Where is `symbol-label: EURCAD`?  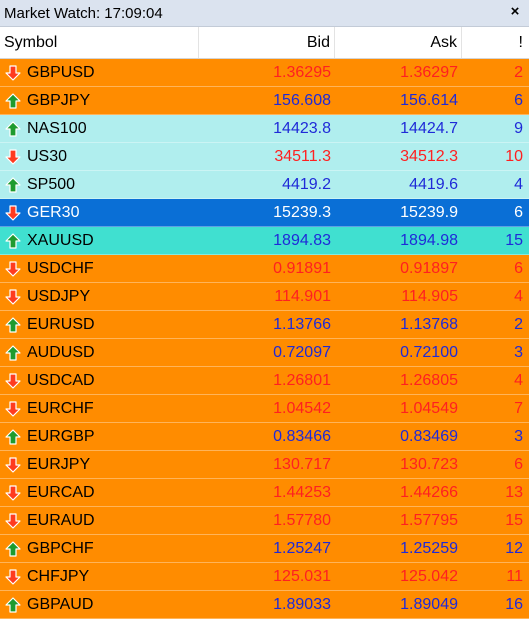 symbol-label: EURCAD is located at coordinates (61, 492).